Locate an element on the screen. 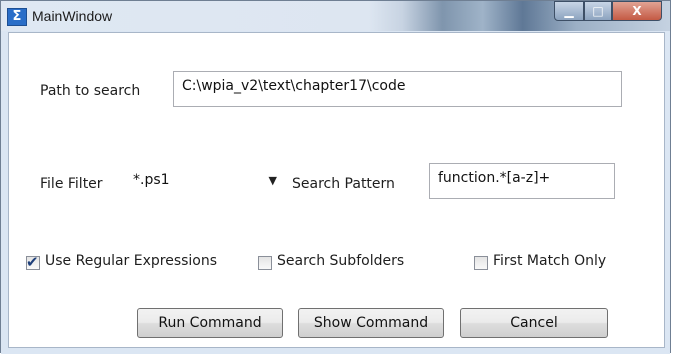  cancel-button: Cancel is located at coordinates (534, 323).